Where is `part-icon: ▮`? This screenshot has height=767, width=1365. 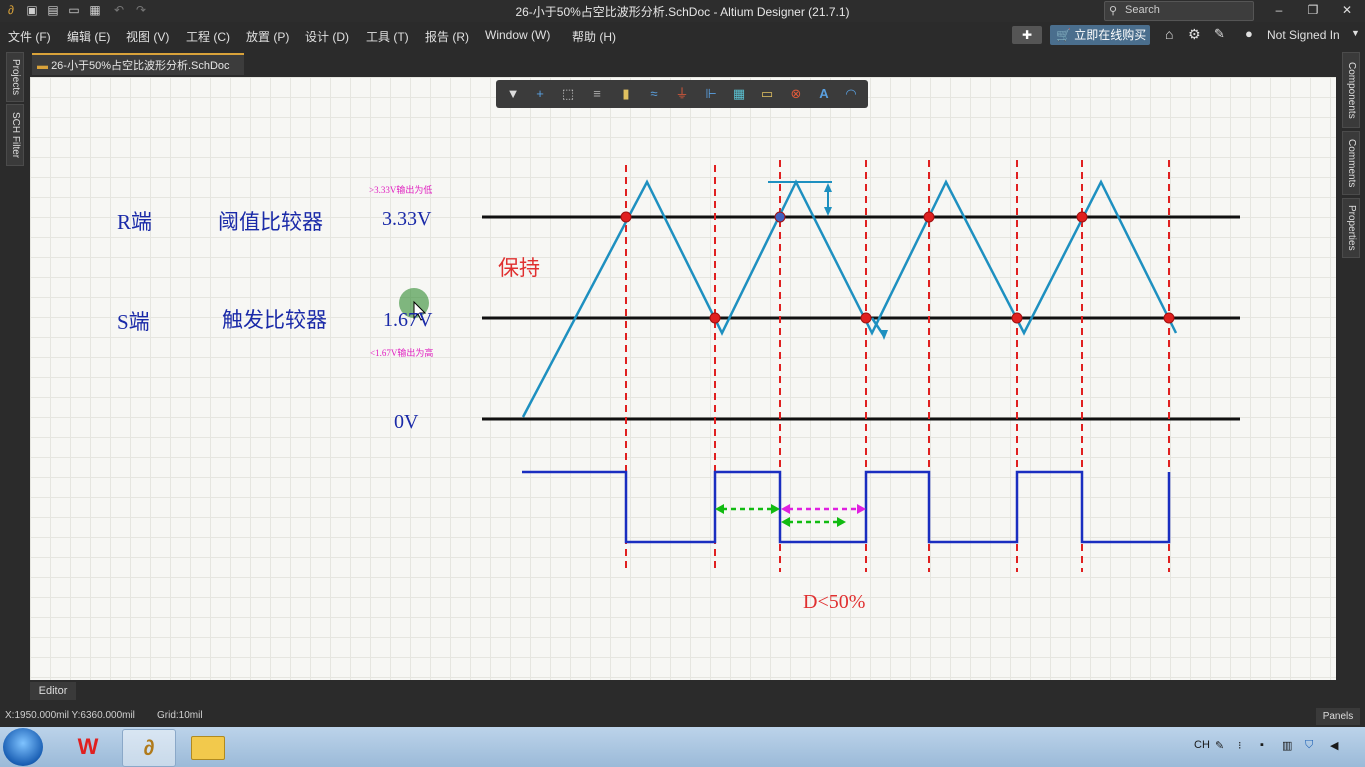
part-icon: ▮ is located at coordinates (626, 94).